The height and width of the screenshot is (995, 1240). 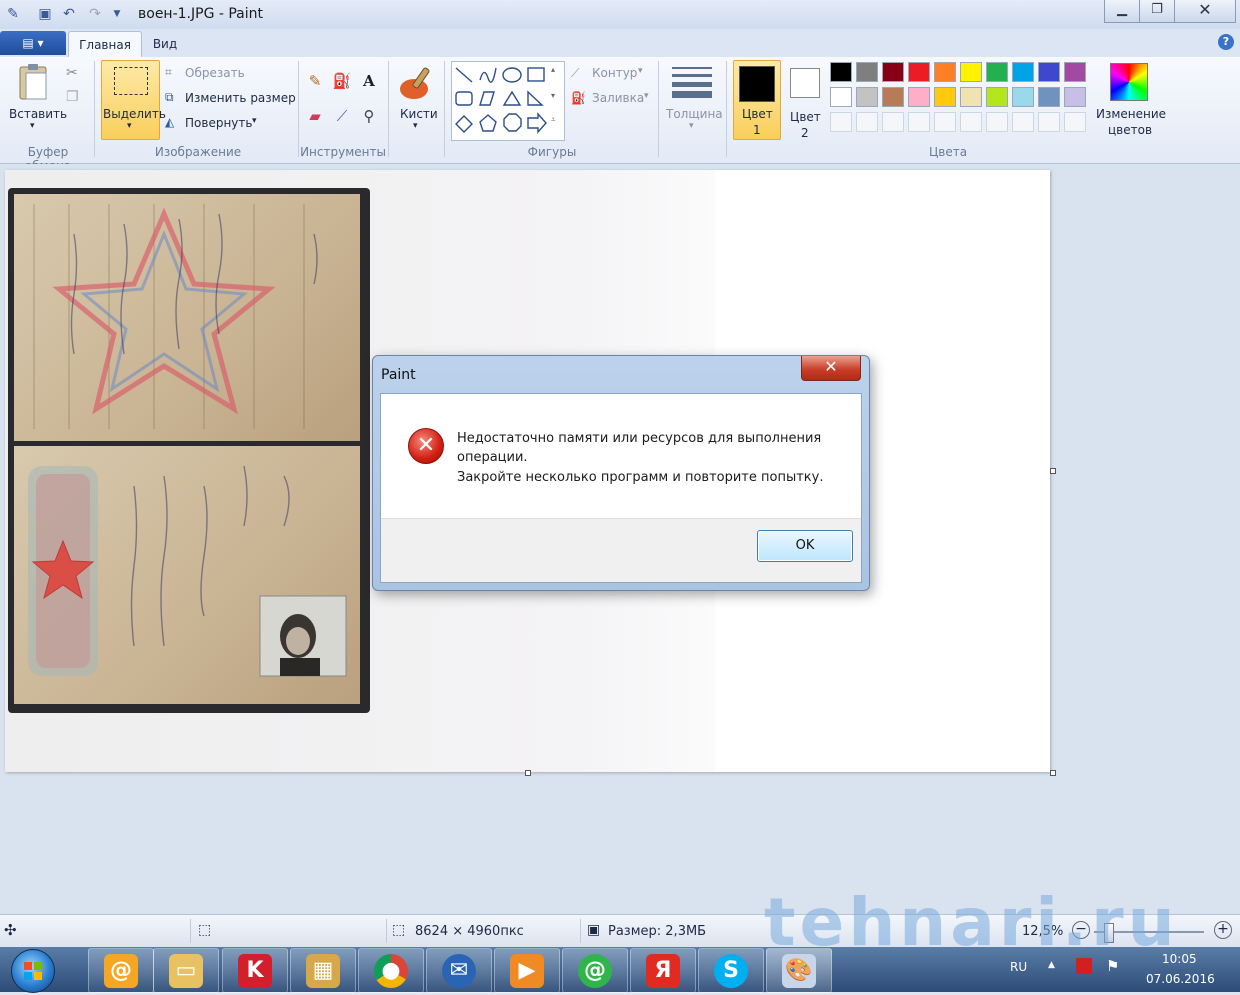 I want to click on taskbar-mail-agent: @, so click(x=121, y=970).